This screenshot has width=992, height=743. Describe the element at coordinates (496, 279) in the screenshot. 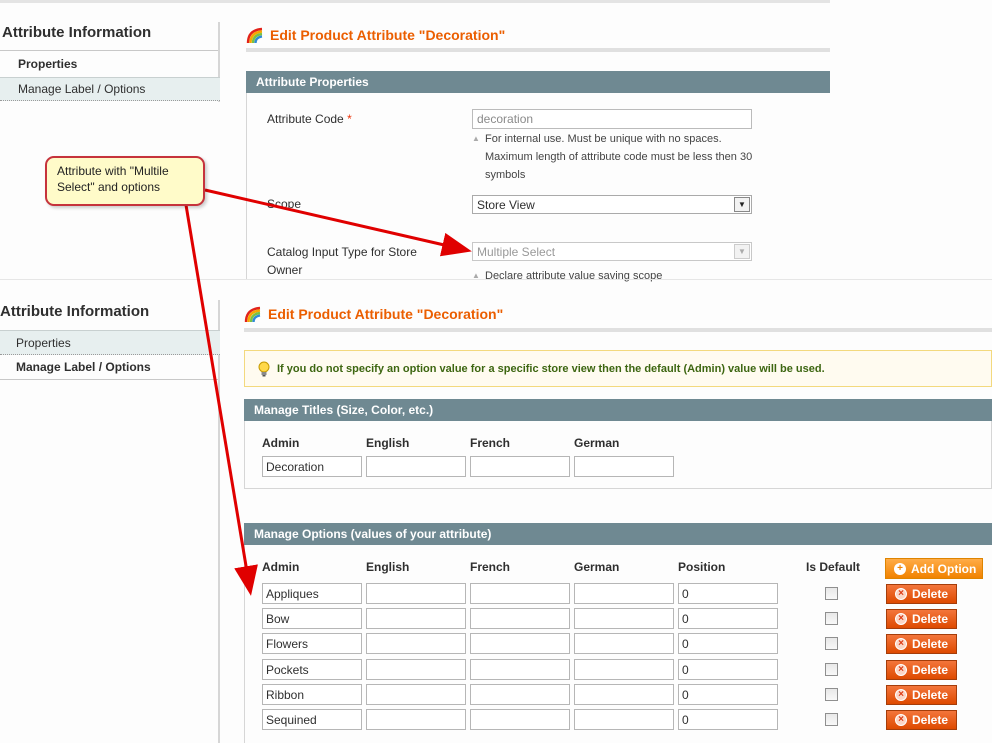

I see `screenshot-split-line` at that location.